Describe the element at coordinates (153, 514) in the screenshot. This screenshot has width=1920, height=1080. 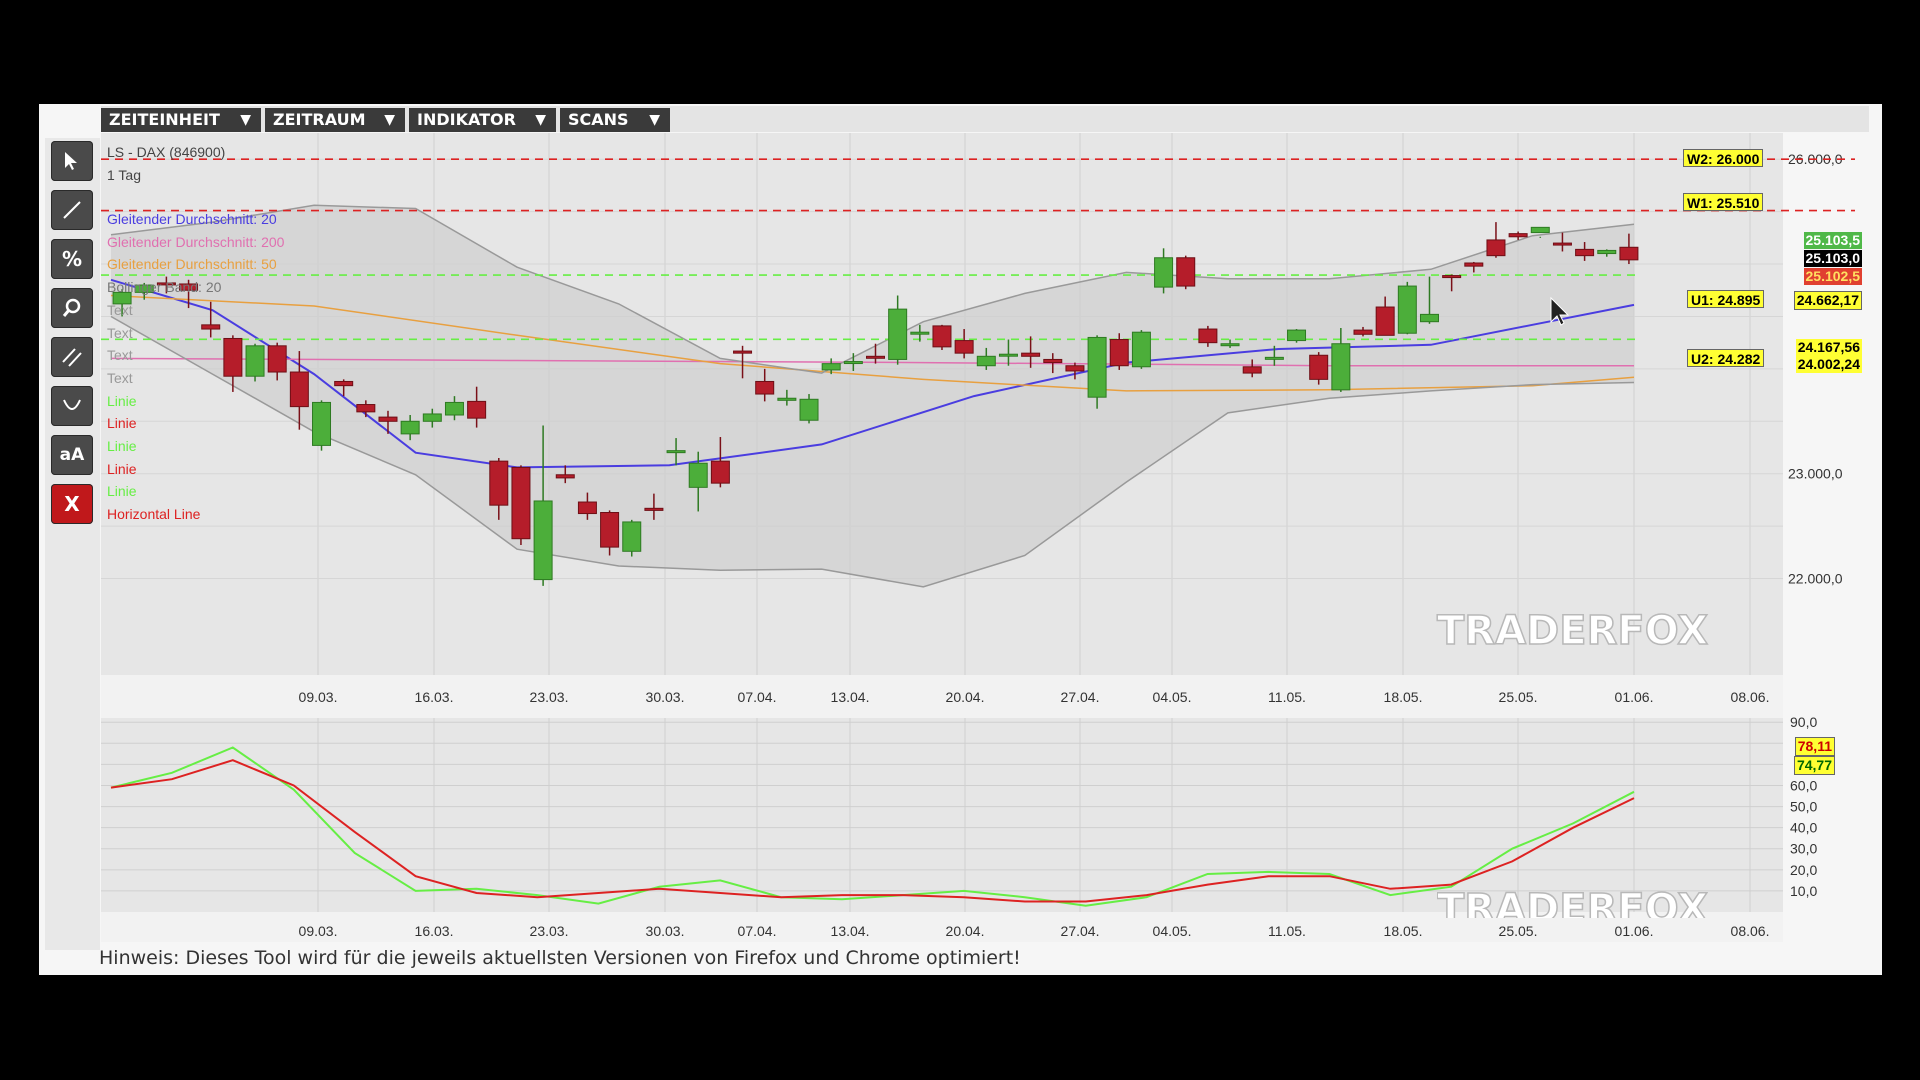
I see `legend-item: Horizontal Line` at that location.